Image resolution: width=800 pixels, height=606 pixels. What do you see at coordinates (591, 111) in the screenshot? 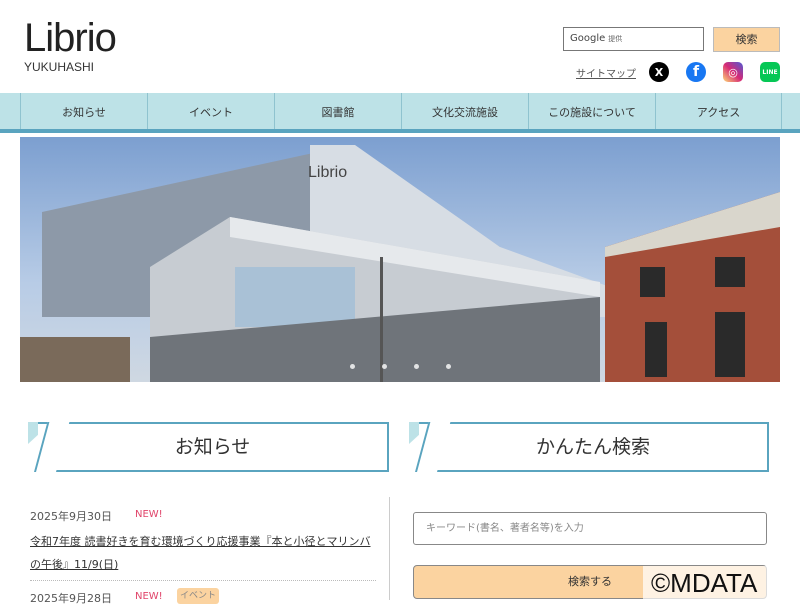
I see `nav-about: この施設について` at bounding box center [591, 111].